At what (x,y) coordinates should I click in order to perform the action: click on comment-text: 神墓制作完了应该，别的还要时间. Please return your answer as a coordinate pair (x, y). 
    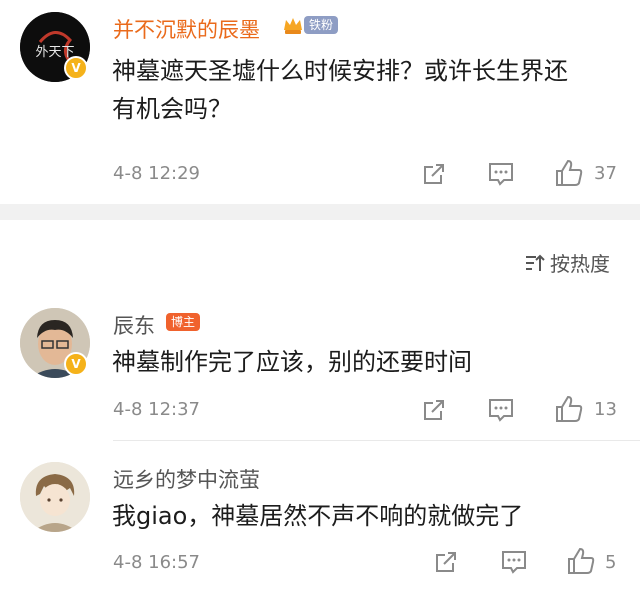
    Looking at the image, I should click on (292, 362).